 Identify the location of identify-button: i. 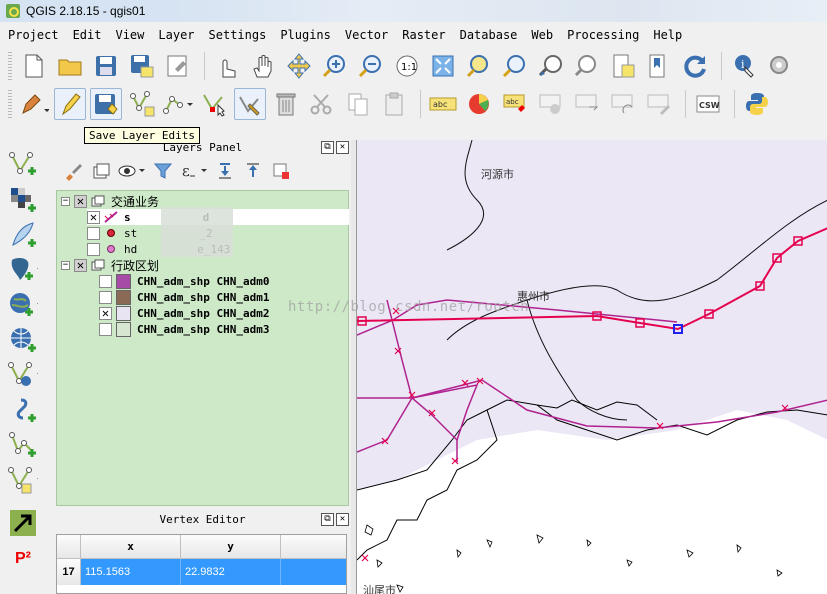
(744, 66).